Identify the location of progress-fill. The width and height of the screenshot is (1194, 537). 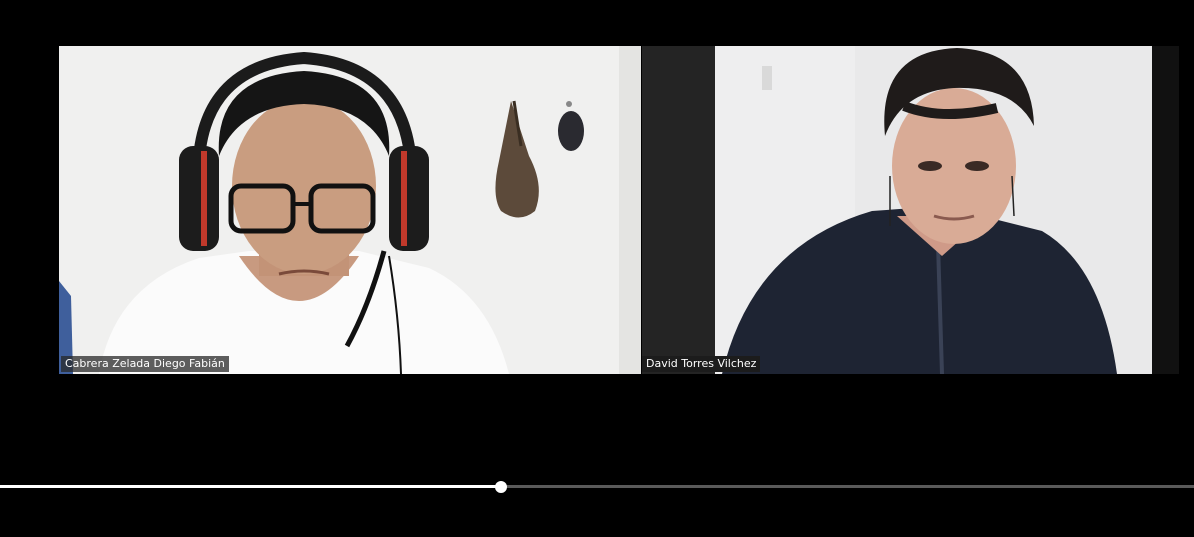
(251, 486).